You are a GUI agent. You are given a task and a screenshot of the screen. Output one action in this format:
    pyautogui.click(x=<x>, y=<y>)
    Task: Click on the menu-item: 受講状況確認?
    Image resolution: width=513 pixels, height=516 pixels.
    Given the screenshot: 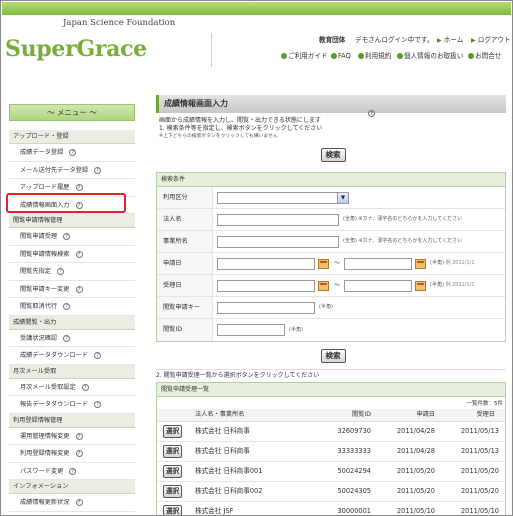 What is the action you would take?
    pyautogui.click(x=72, y=338)
    